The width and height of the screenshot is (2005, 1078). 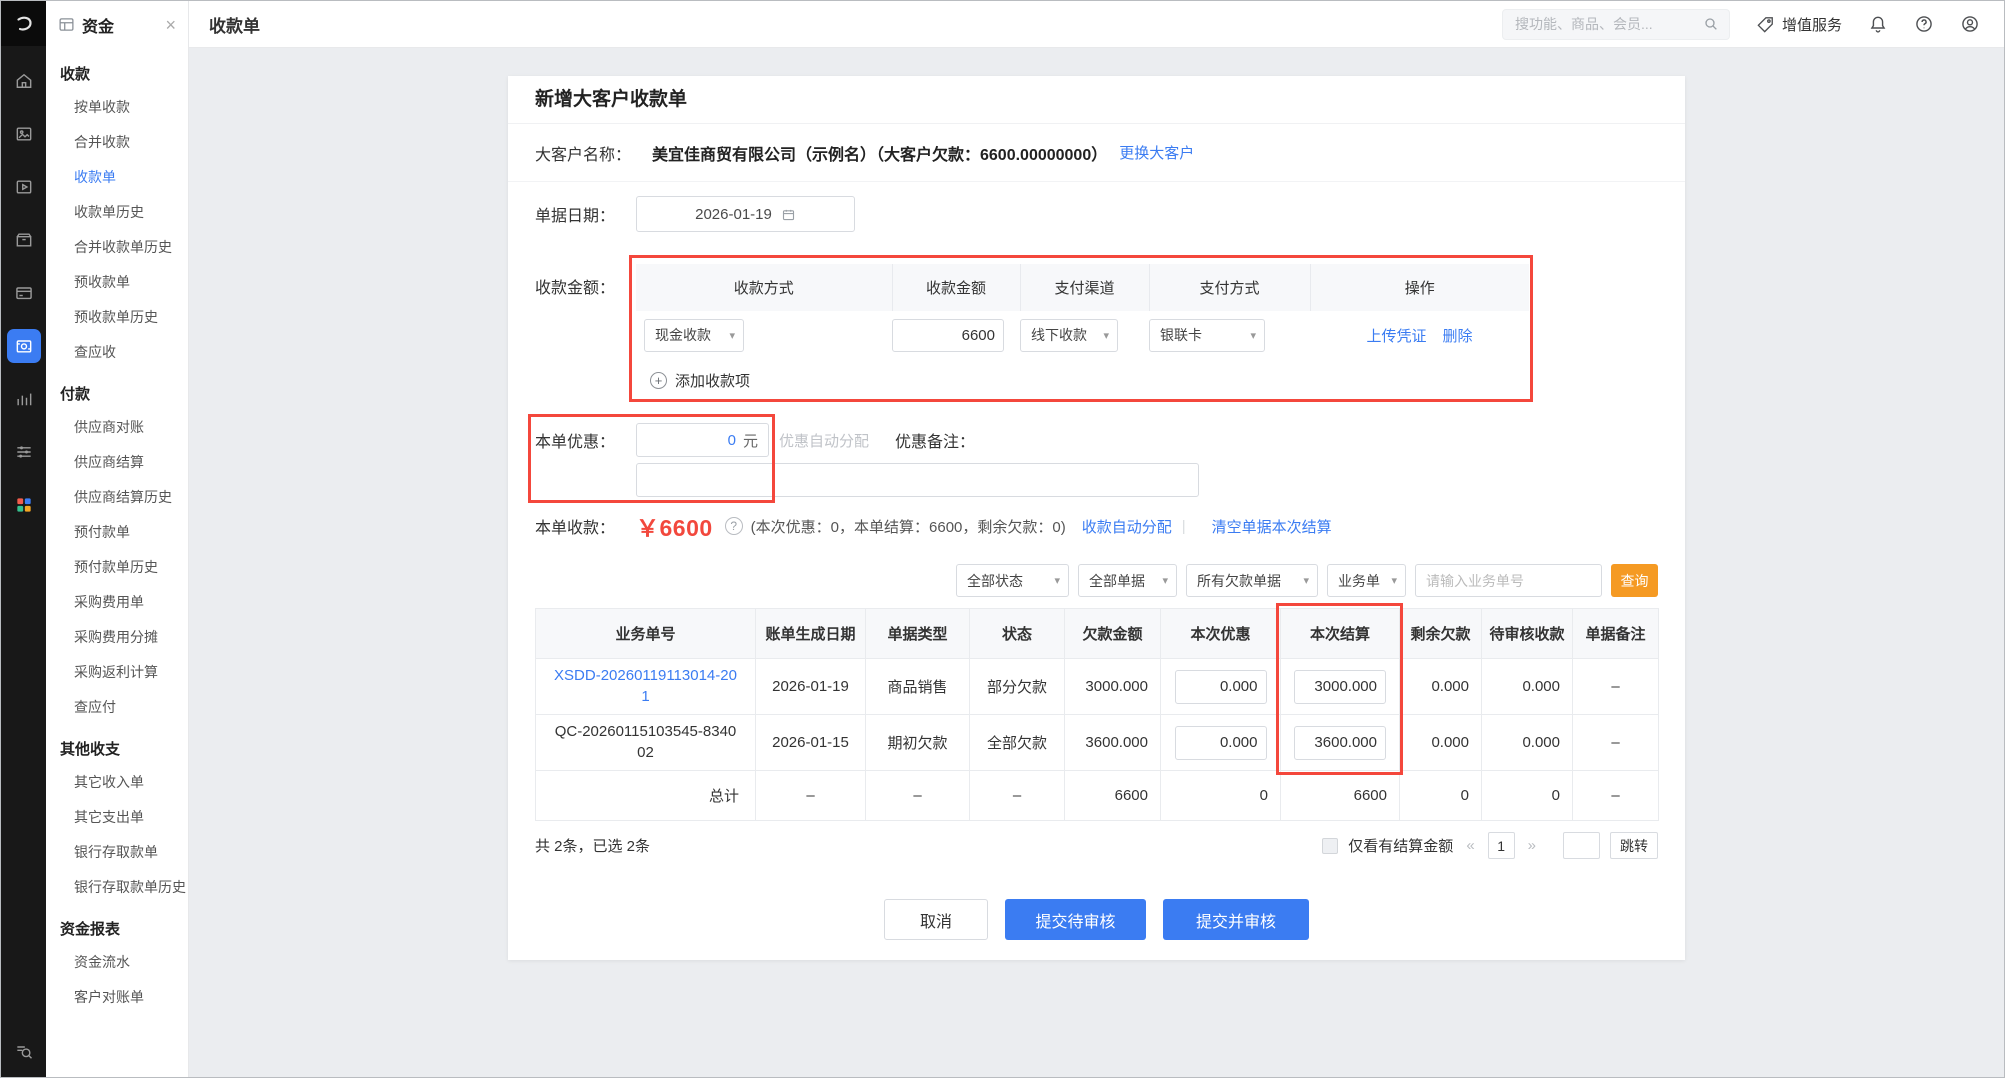 What do you see at coordinates (1634, 580) in the screenshot?
I see `search-button: 查询` at bounding box center [1634, 580].